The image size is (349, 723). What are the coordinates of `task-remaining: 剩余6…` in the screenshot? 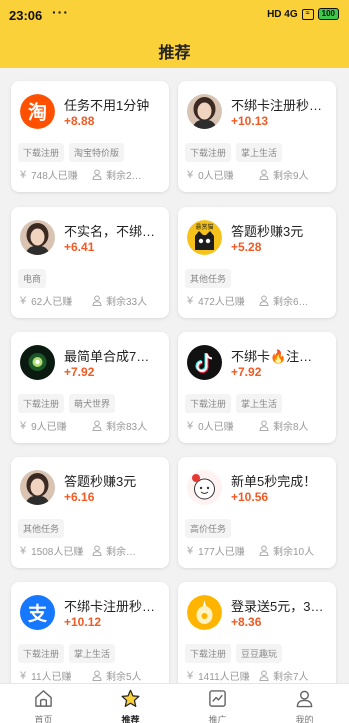 It's located at (295, 300).